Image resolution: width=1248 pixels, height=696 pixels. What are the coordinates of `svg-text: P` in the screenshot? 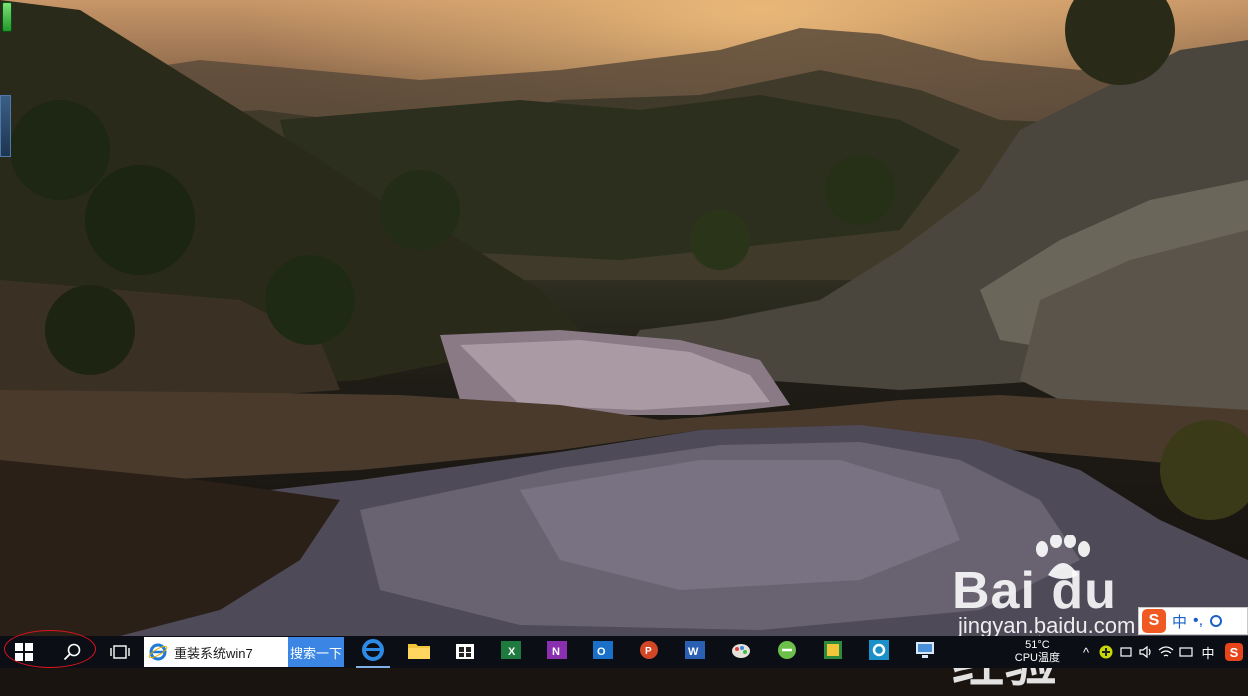 It's located at (648, 651).